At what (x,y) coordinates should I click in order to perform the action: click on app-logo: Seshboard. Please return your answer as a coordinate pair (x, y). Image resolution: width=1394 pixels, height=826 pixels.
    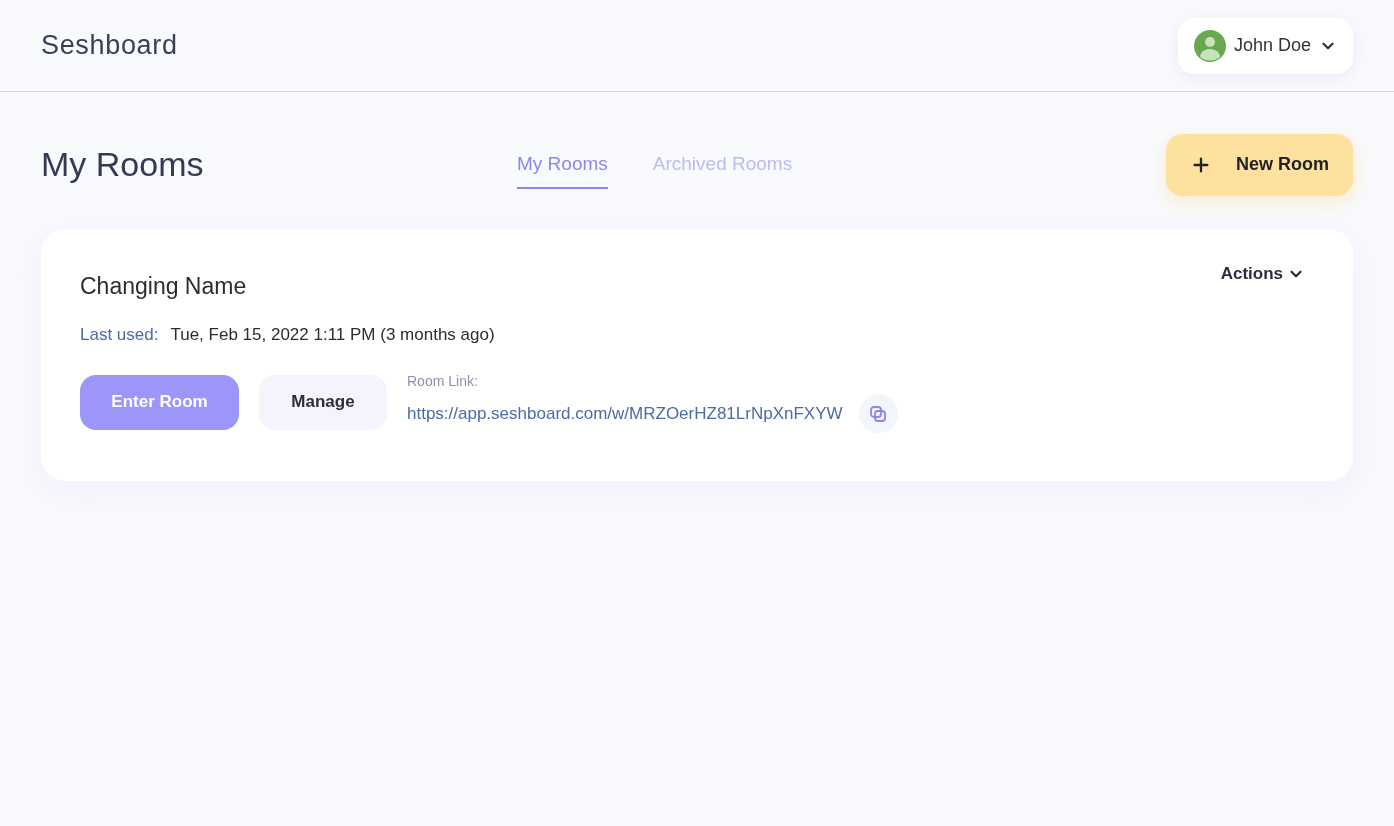
    Looking at the image, I should click on (109, 45).